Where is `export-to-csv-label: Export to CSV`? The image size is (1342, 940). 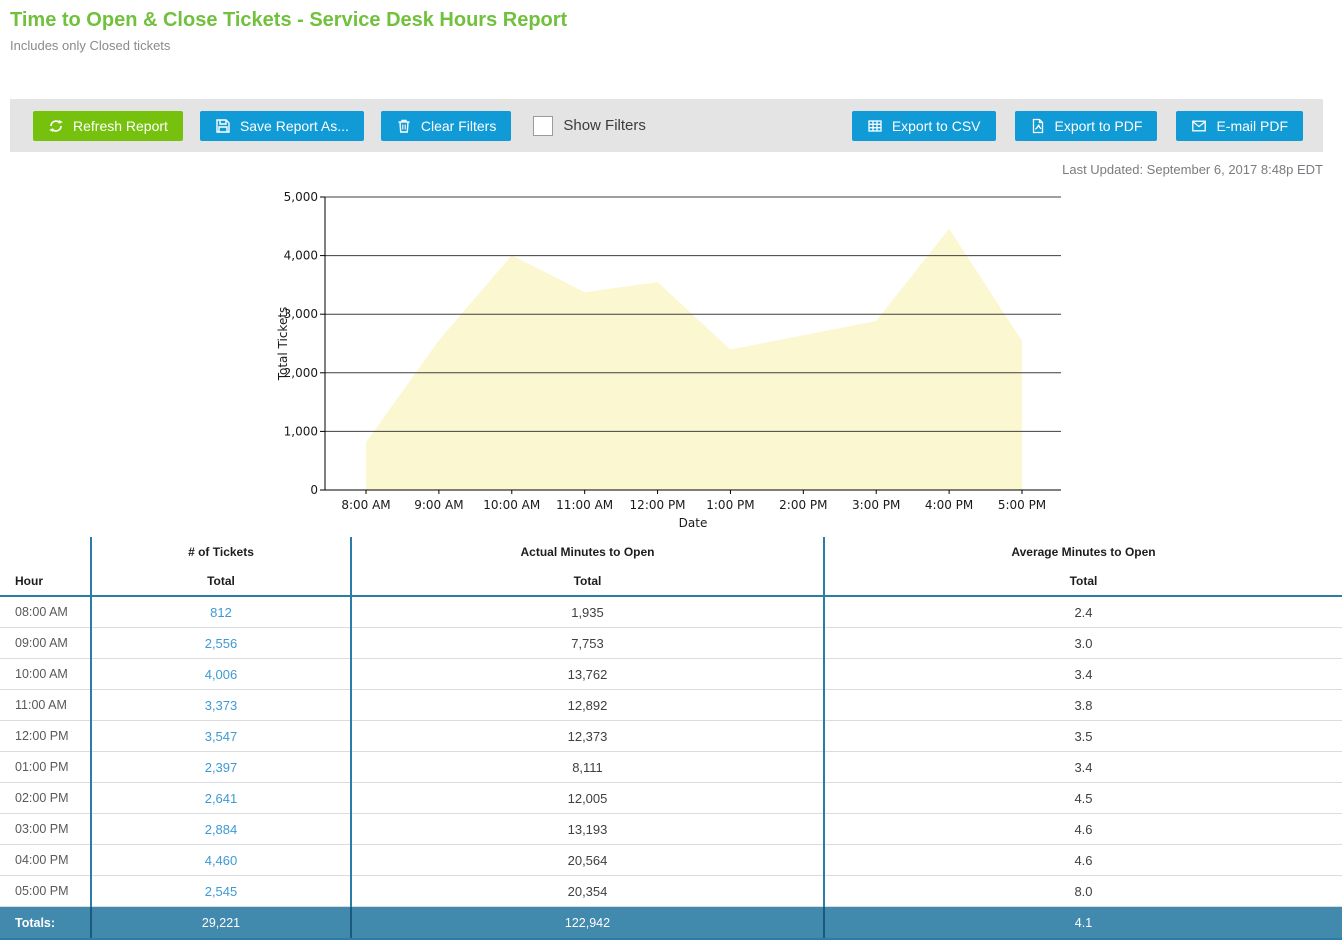
export-to-csv-label: Export to CSV is located at coordinates (936, 125).